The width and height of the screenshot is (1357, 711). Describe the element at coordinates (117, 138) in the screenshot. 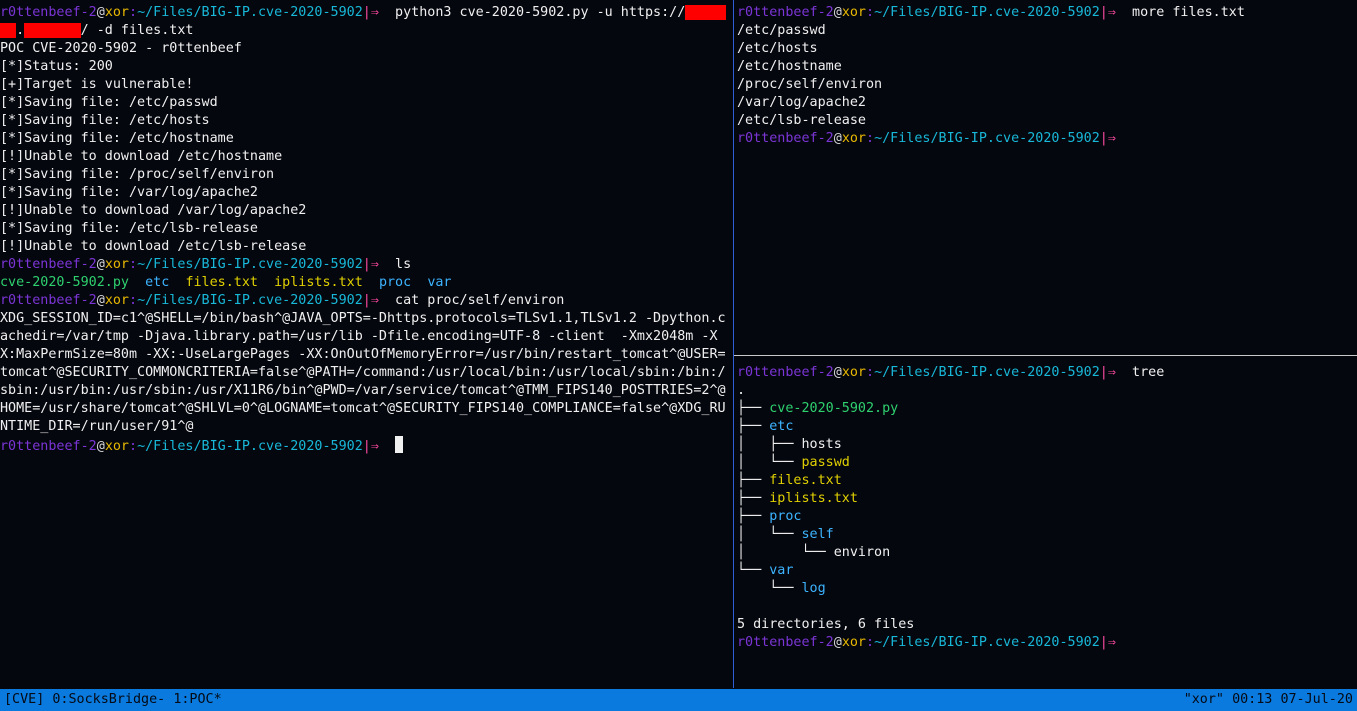

I see `output-line: [*]Saving file: /etc/hostname` at that location.